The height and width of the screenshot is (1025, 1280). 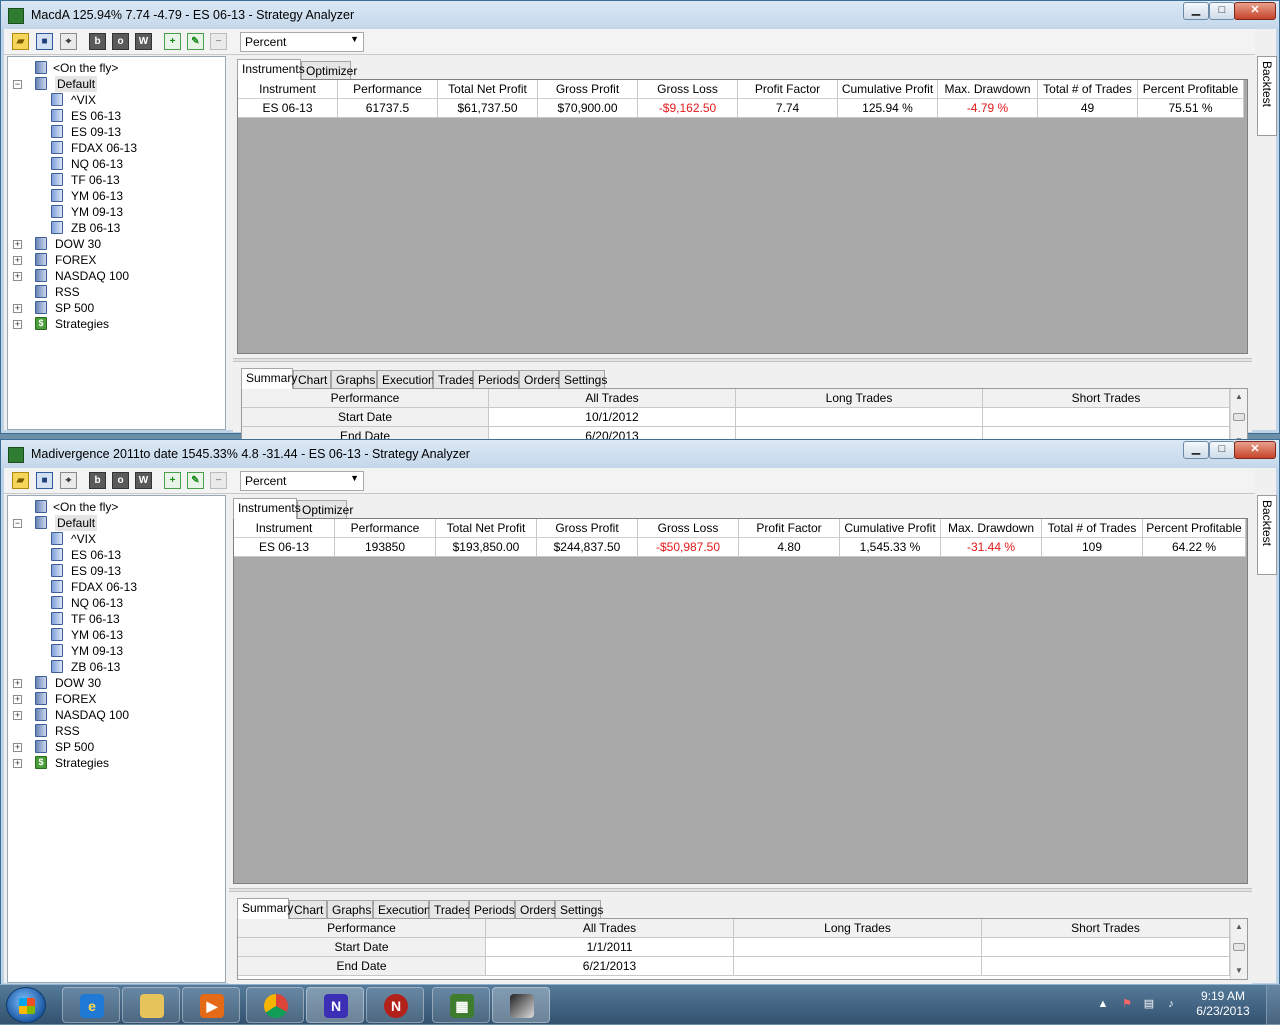 What do you see at coordinates (354, 379) in the screenshot?
I see `tab-graphs: Graphs` at bounding box center [354, 379].